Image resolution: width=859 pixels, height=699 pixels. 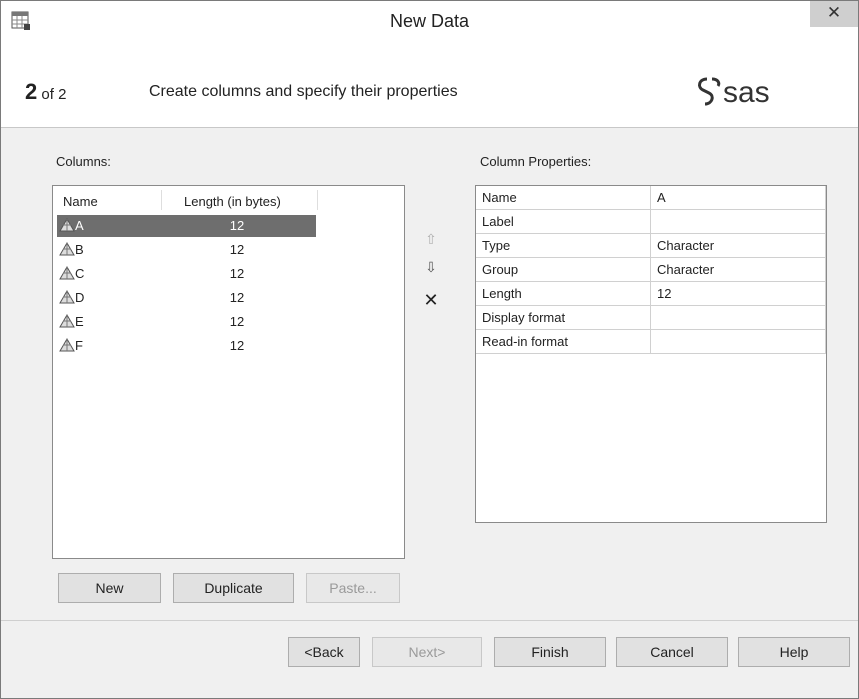 I want to click on delete-icon: ✕, so click(x=431, y=300).